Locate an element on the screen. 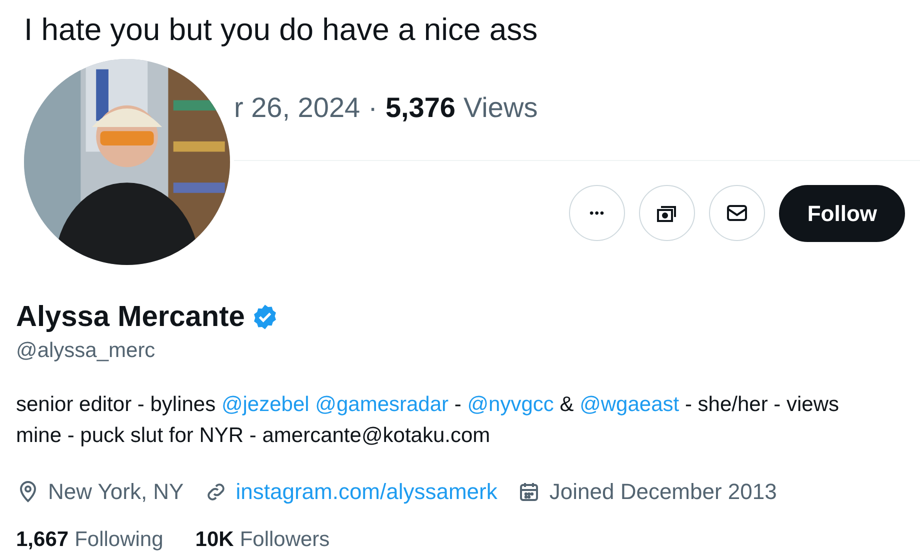  mention-link: @gamesradar is located at coordinates (382, 404).